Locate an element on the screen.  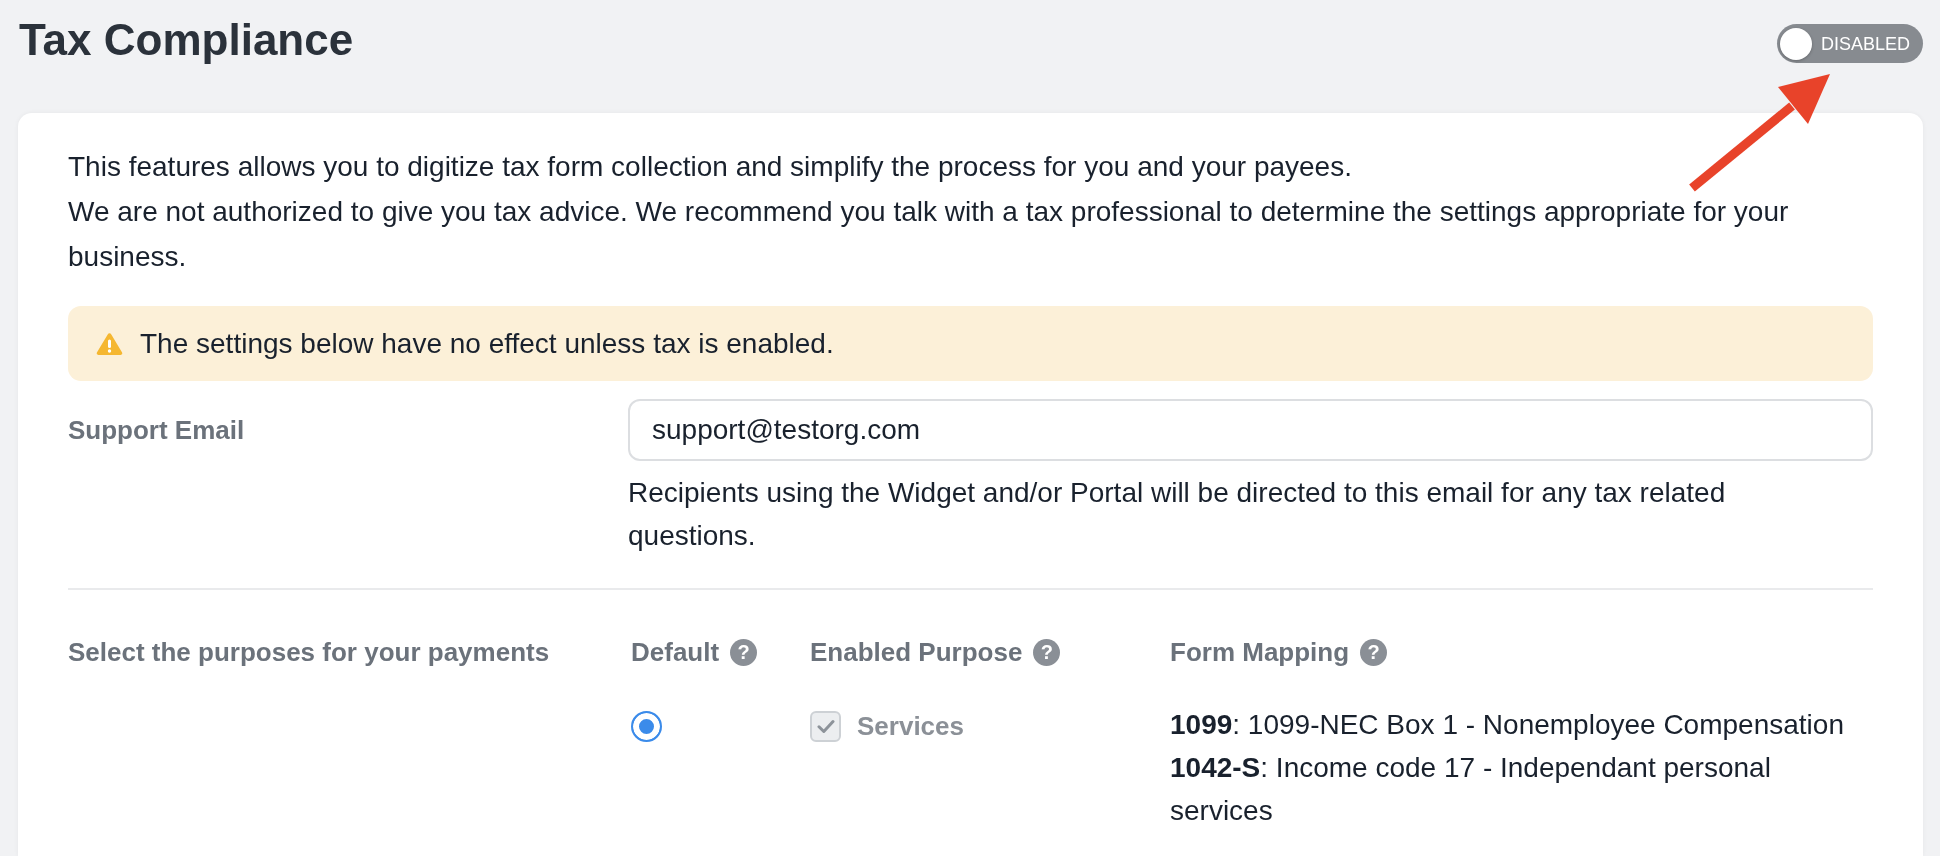
field-label: Support Email is located at coordinates (157, 430).